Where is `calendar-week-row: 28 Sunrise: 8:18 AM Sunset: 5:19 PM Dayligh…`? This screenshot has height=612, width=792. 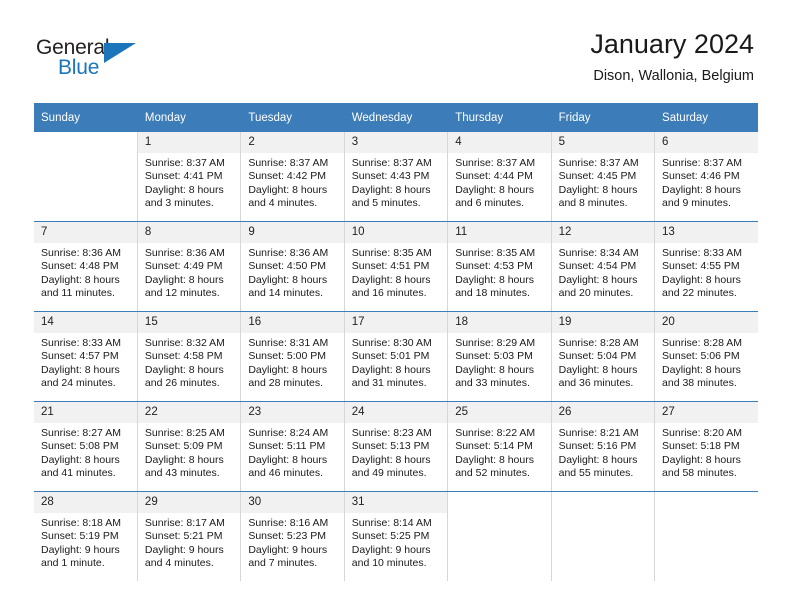
calendar-week-row: 28 Sunrise: 8:18 AM Sunset: 5:19 PM Dayligh… is located at coordinates (396, 536).